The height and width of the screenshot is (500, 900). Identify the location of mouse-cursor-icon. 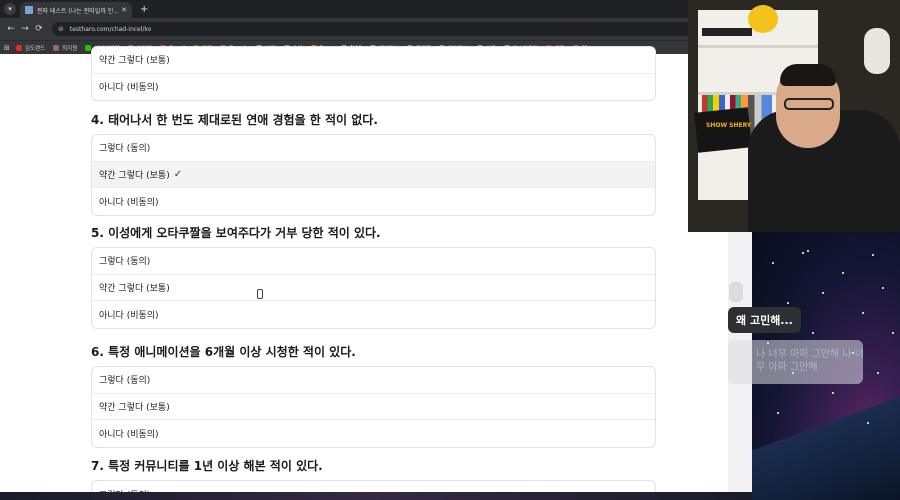
(260, 294).